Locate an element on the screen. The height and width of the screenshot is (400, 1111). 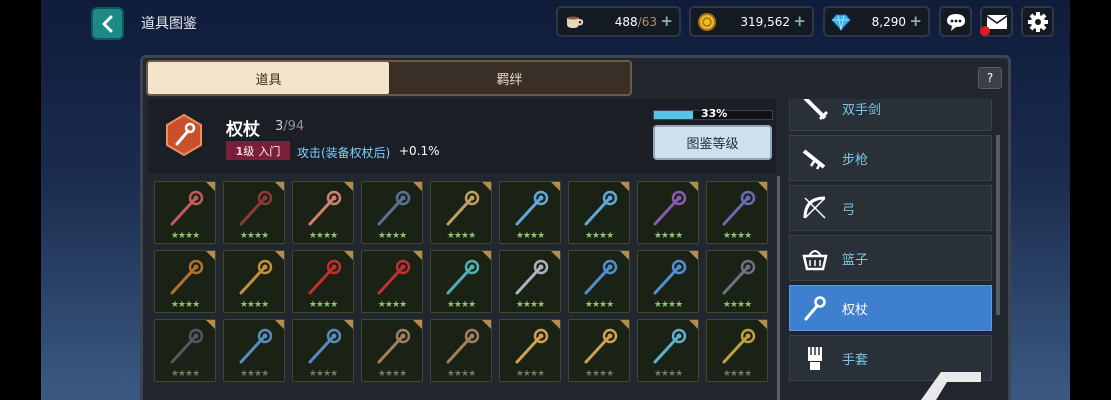
gem-counter: 8,290 + is located at coordinates (876, 21).